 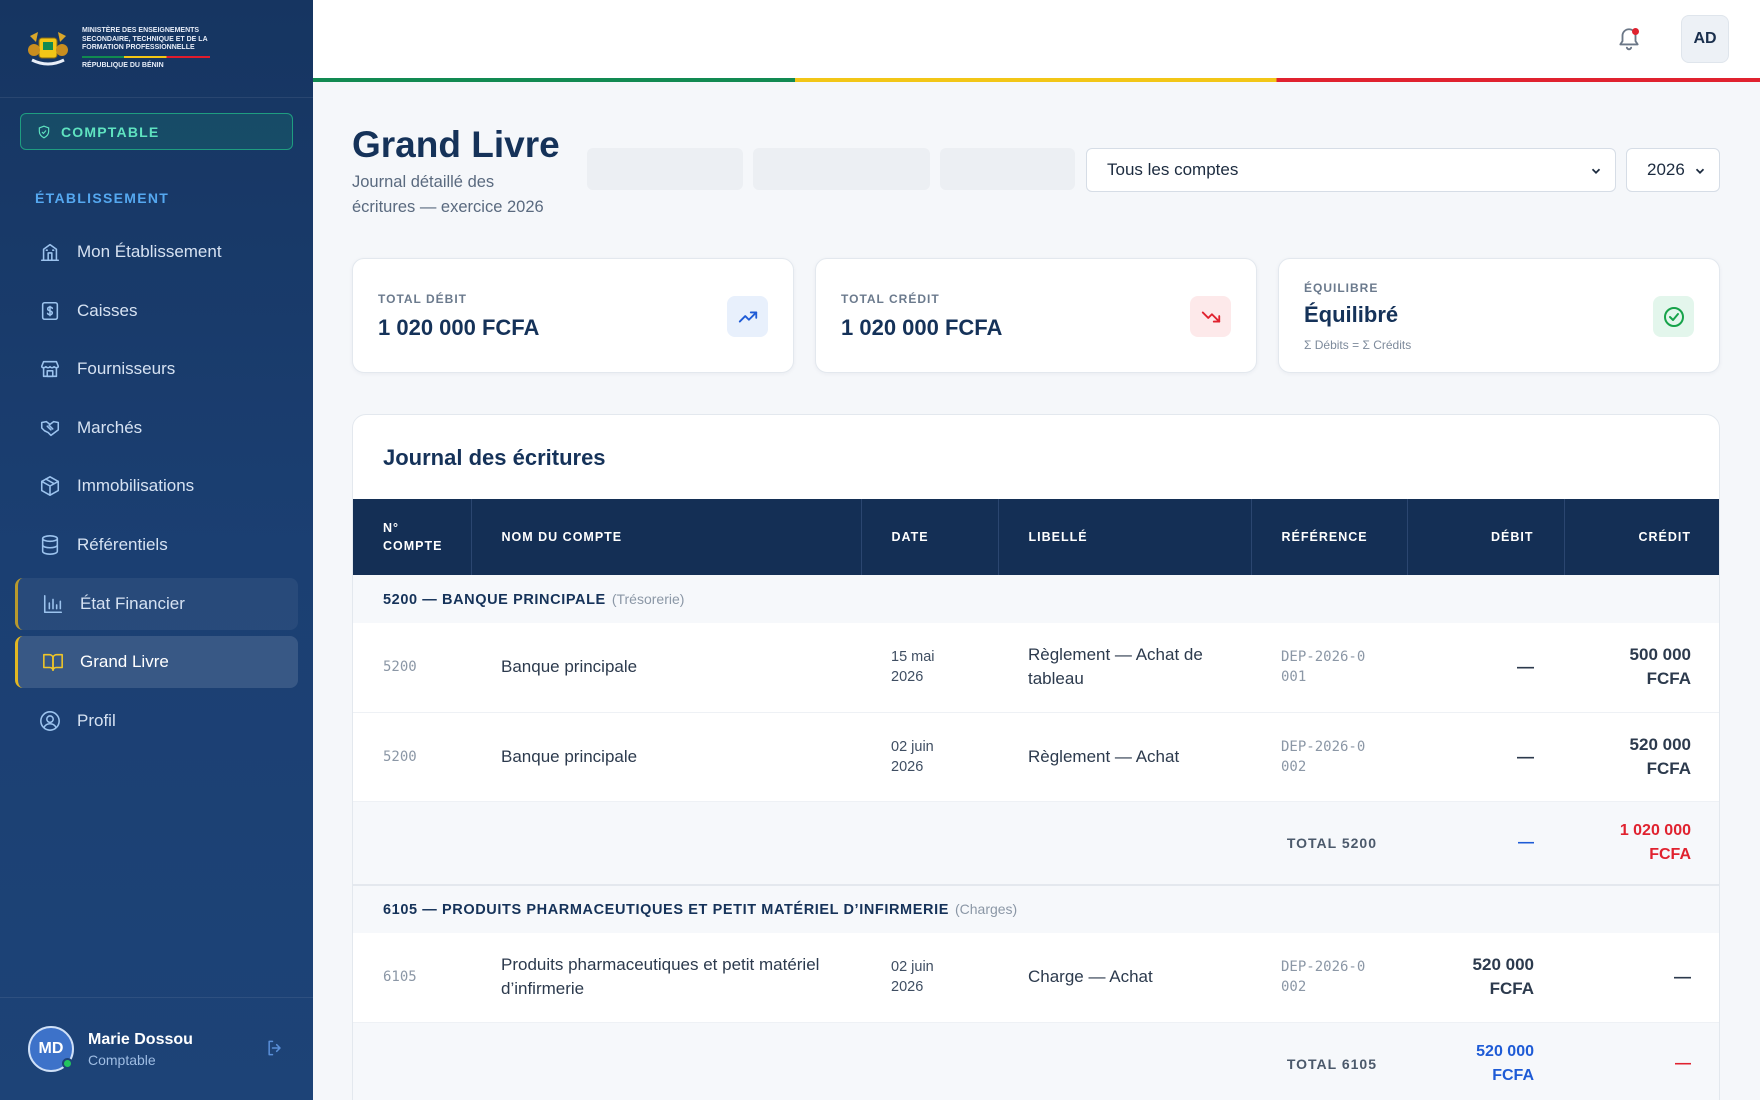 I want to click on sidebar-item-marches: Marchés, so click(x=156, y=428).